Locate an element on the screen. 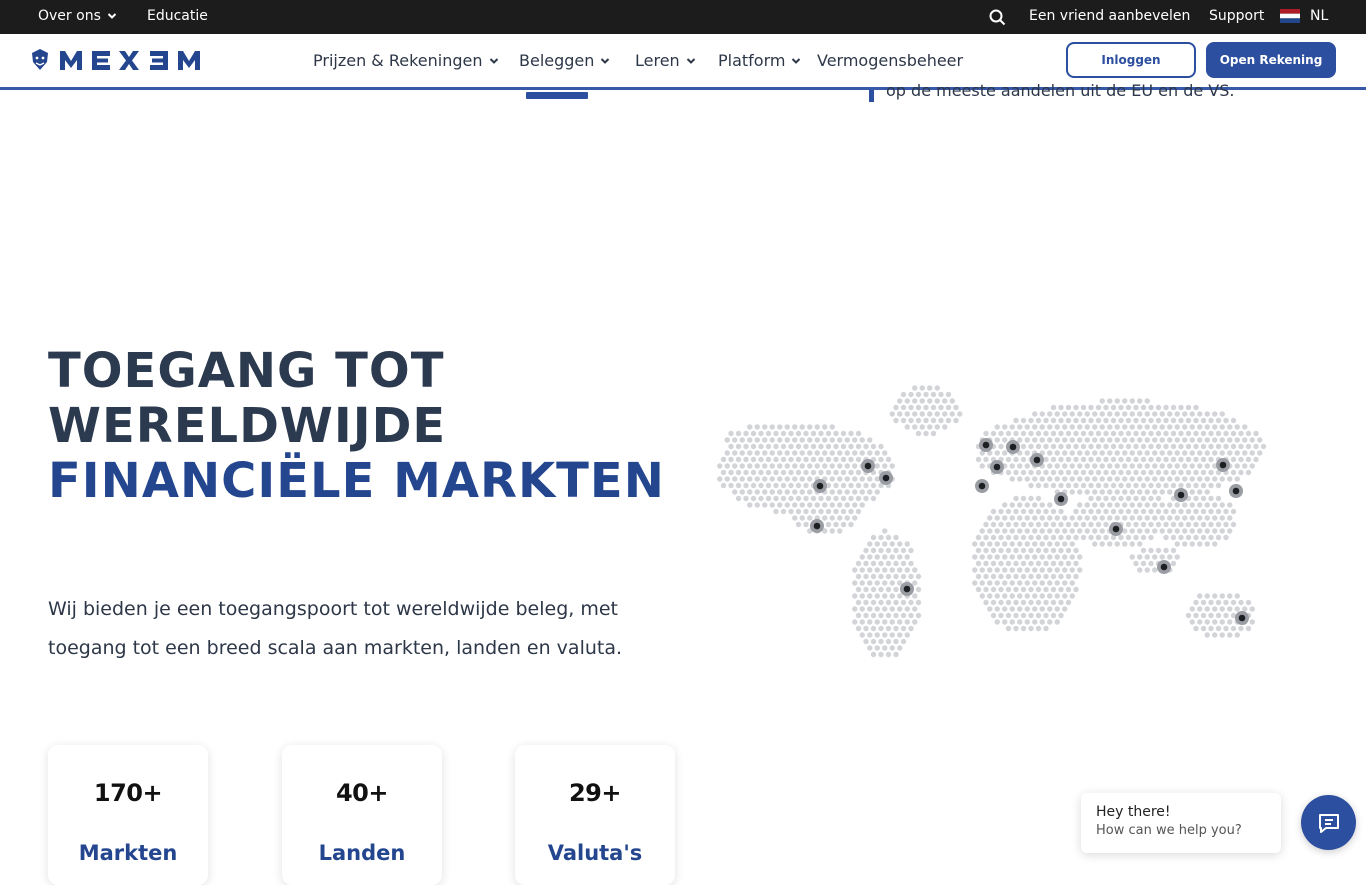 Image resolution: width=1366 pixels, height=885 pixels. stat-label: Landen is located at coordinates (362, 853).